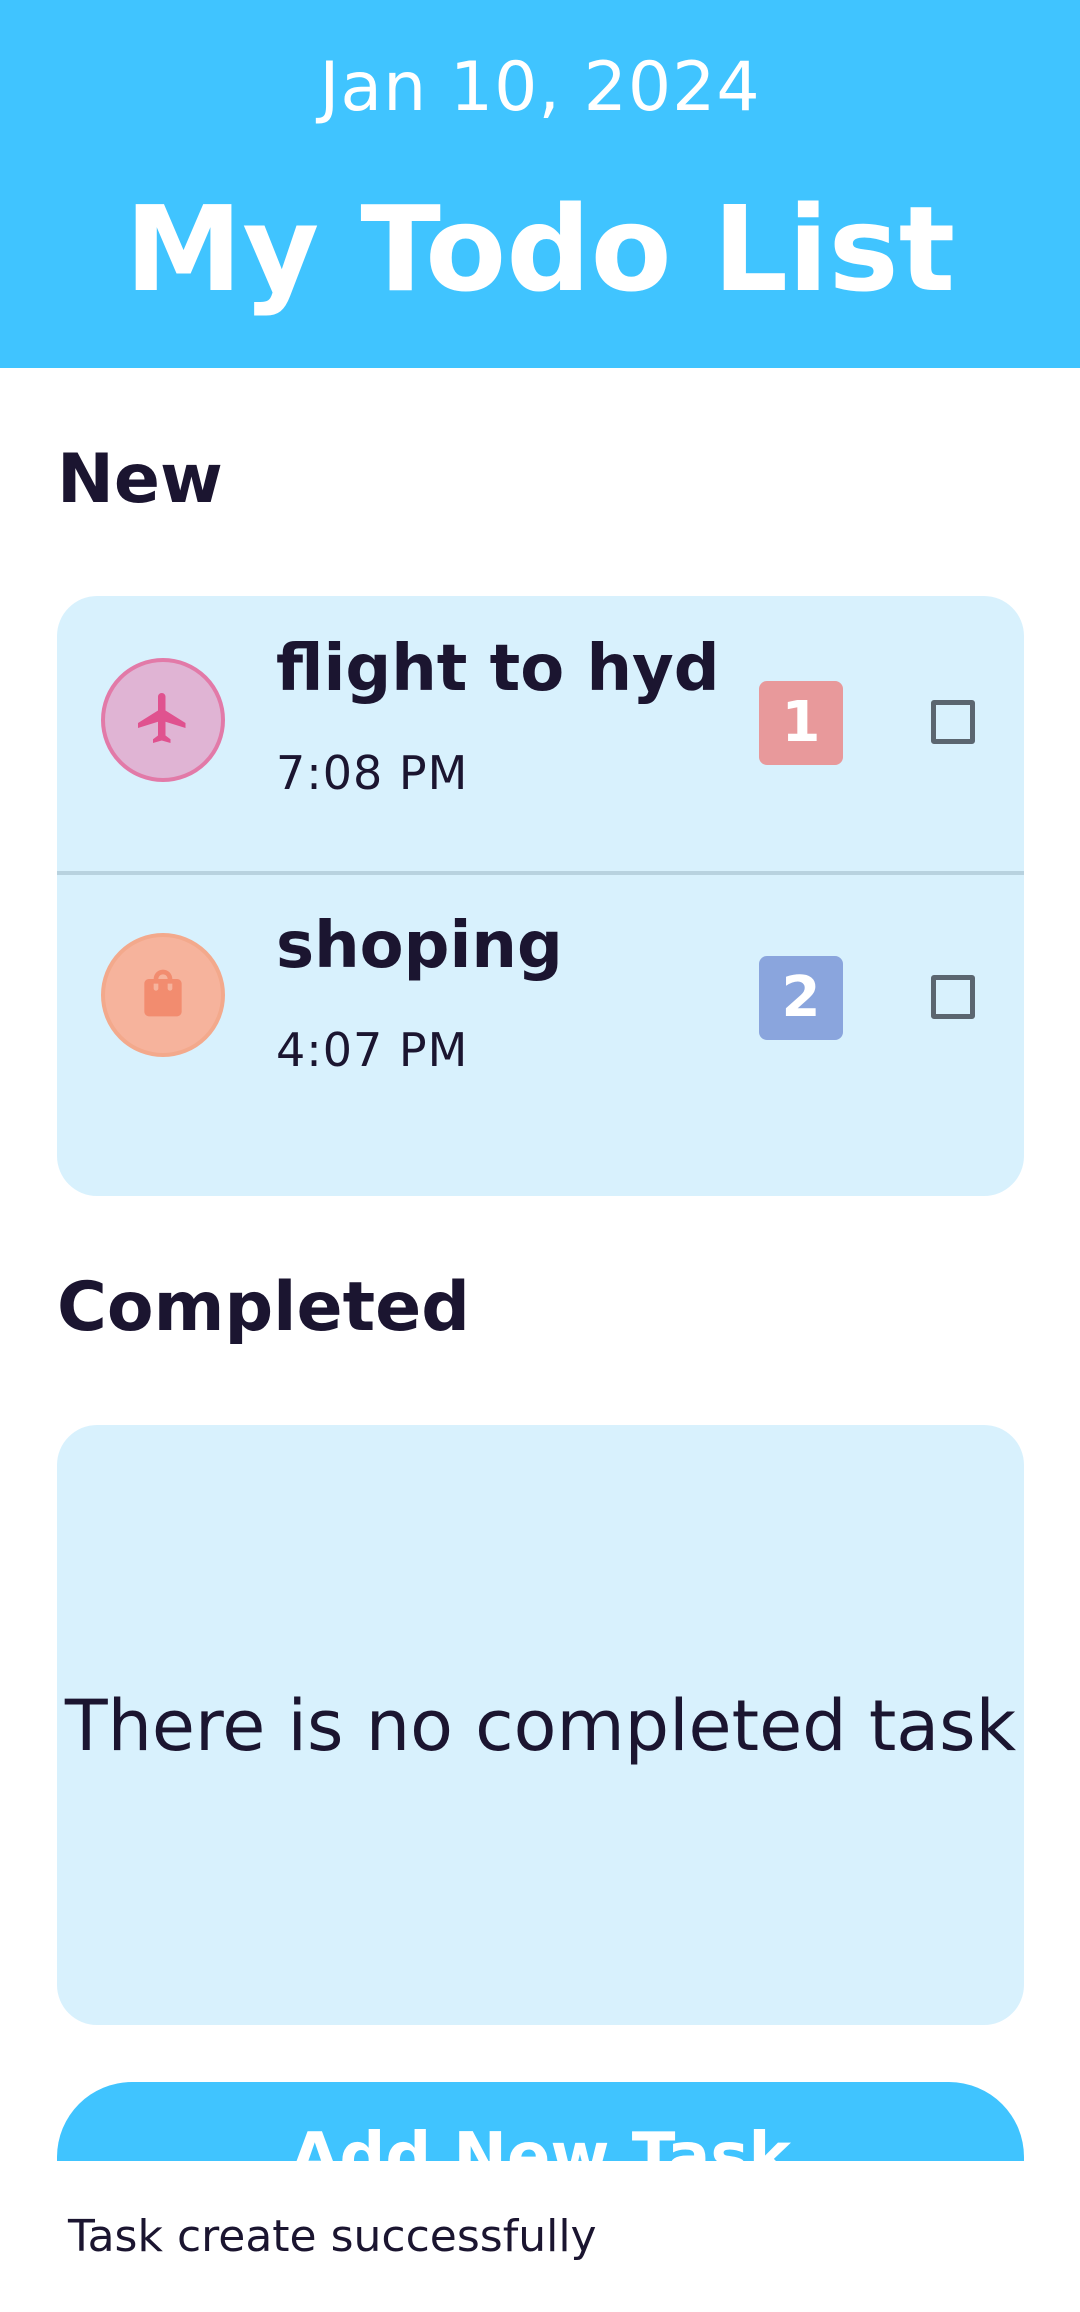 The height and width of the screenshot is (2312, 1080). I want to click on section-label-new: New, so click(140, 479).